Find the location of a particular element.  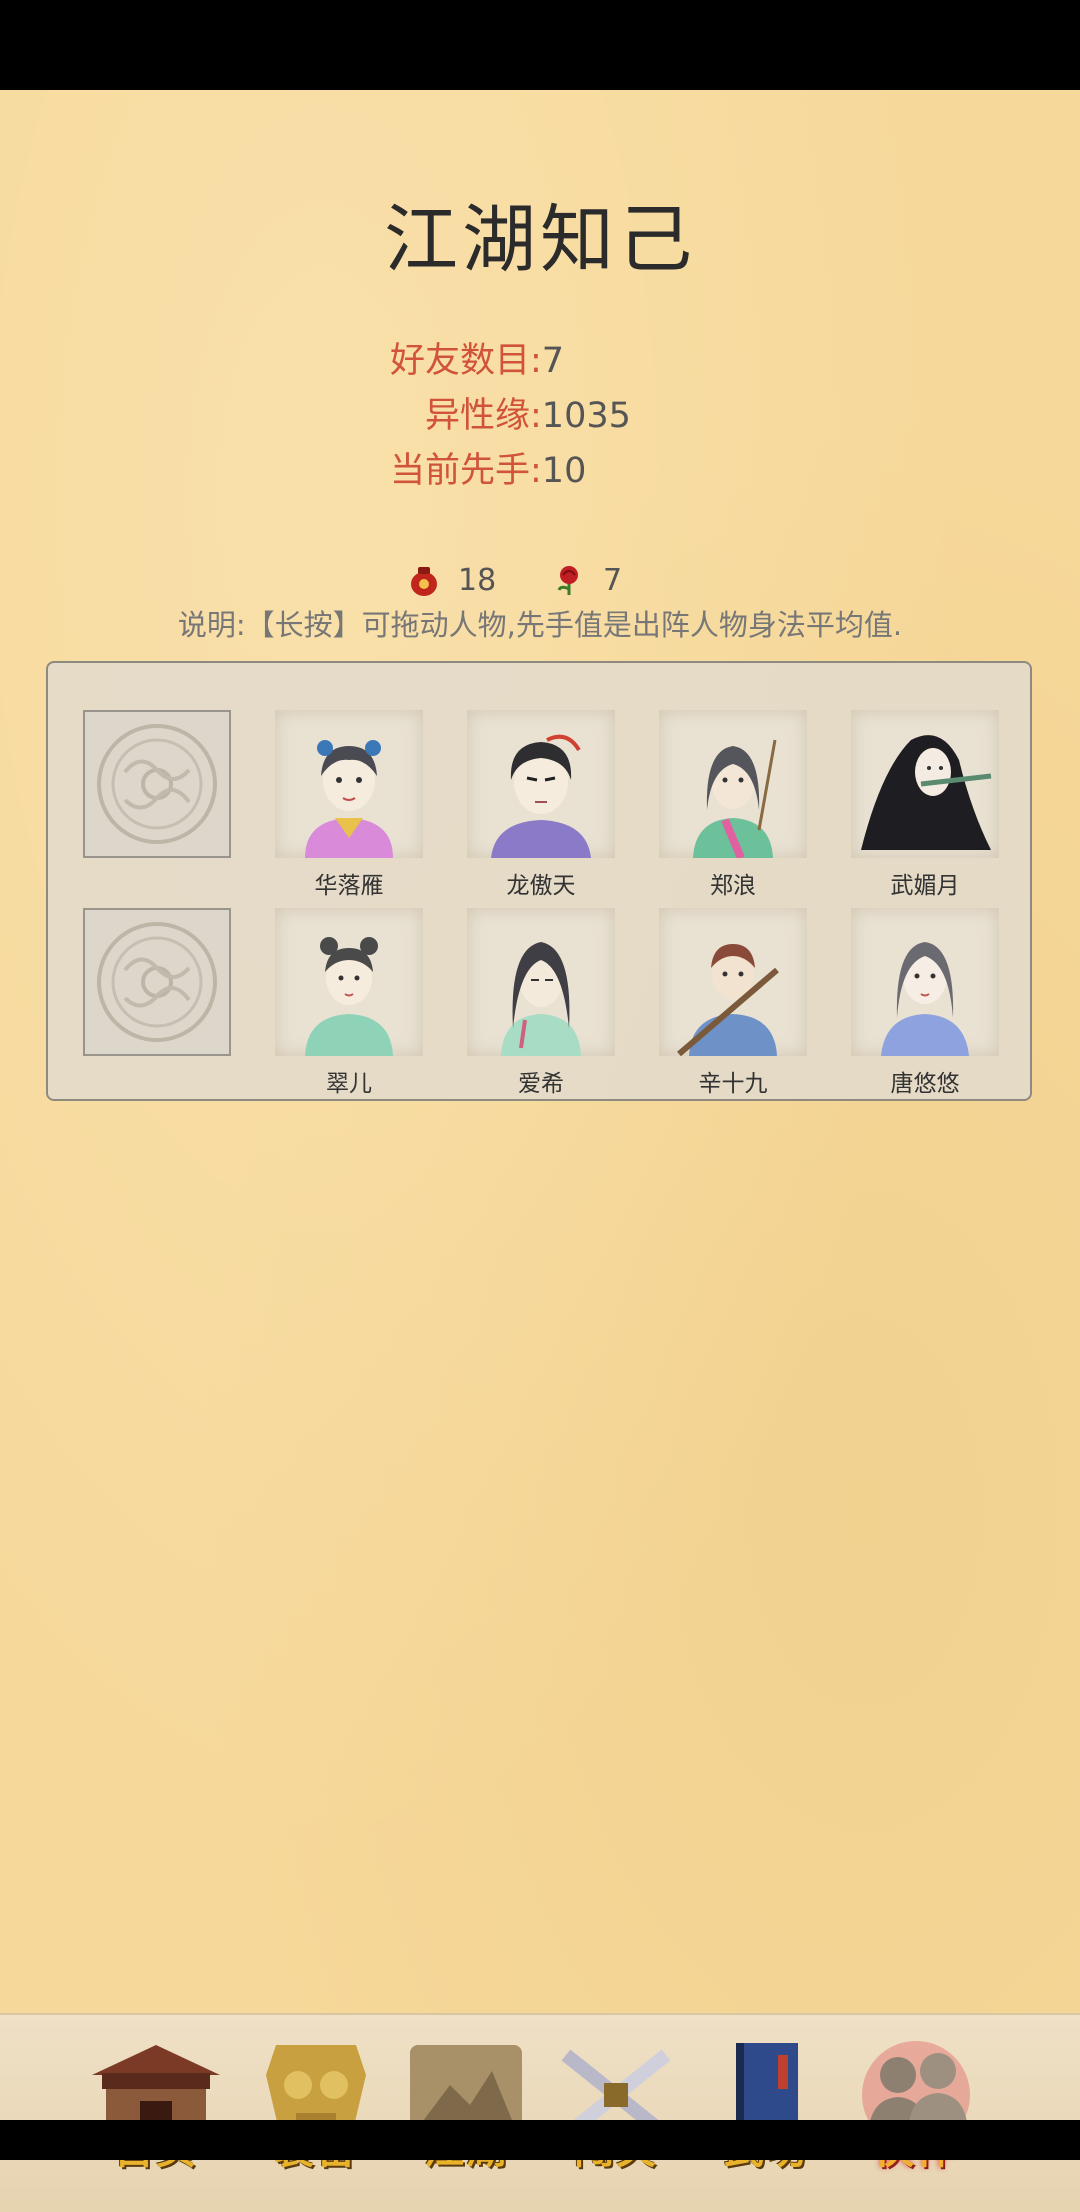

friend-count-value: 7 is located at coordinates (553, 361).